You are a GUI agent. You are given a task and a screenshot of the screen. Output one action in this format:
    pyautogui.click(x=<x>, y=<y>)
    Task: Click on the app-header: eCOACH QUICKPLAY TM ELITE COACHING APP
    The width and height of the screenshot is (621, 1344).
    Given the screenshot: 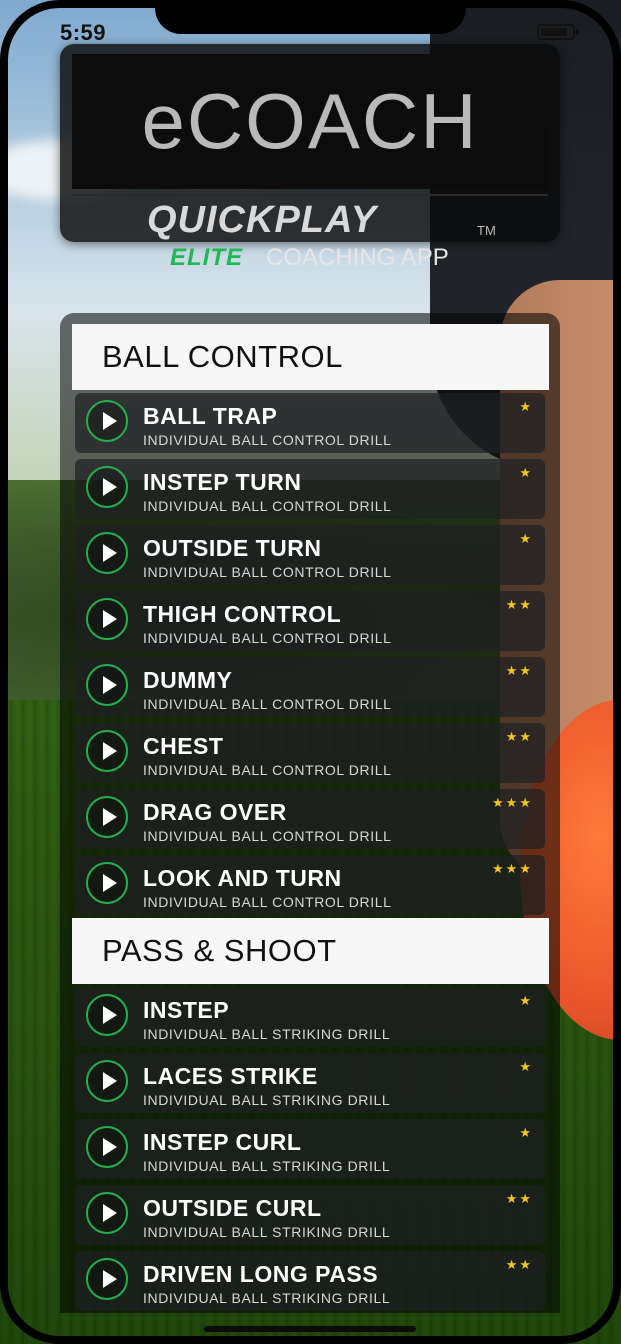 What is the action you would take?
    pyautogui.click(x=310, y=157)
    